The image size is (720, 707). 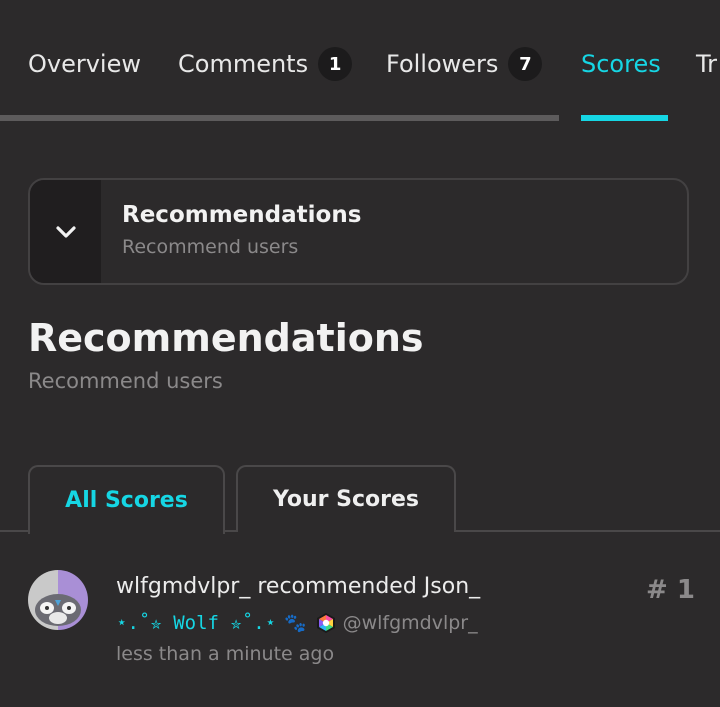 I want to click on paw-emoji: 🐾, so click(x=295, y=623).